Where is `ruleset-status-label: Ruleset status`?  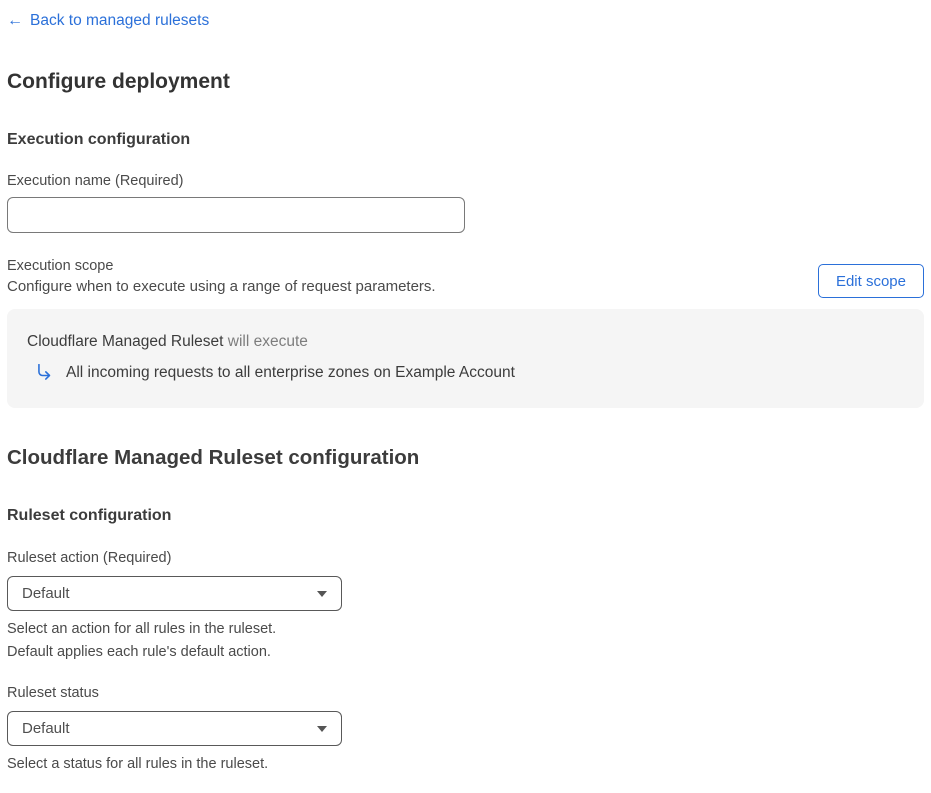
ruleset-status-label: Ruleset status is located at coordinates (53, 693).